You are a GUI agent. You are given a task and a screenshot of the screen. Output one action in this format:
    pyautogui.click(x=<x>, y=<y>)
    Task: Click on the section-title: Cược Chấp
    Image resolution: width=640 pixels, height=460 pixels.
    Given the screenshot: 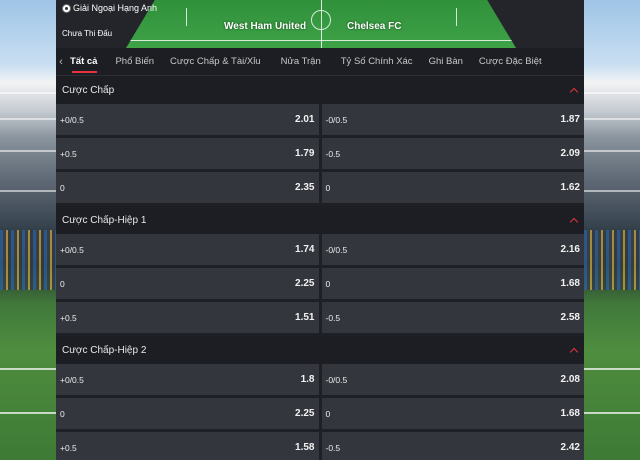 What is the action you would take?
    pyautogui.click(x=88, y=90)
    